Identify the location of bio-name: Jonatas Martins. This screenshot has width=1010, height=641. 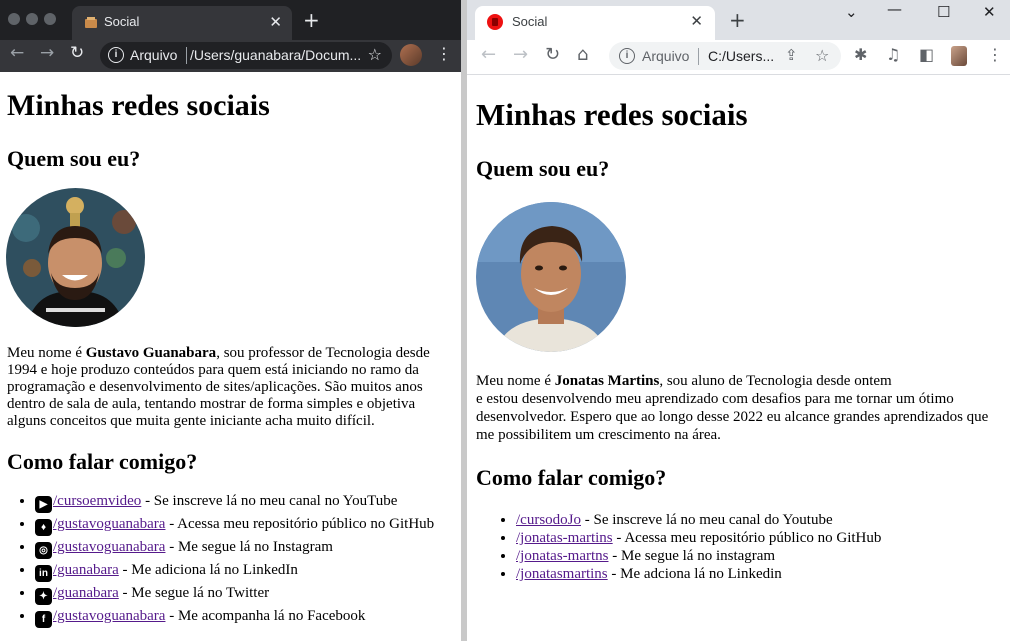
(607, 381).